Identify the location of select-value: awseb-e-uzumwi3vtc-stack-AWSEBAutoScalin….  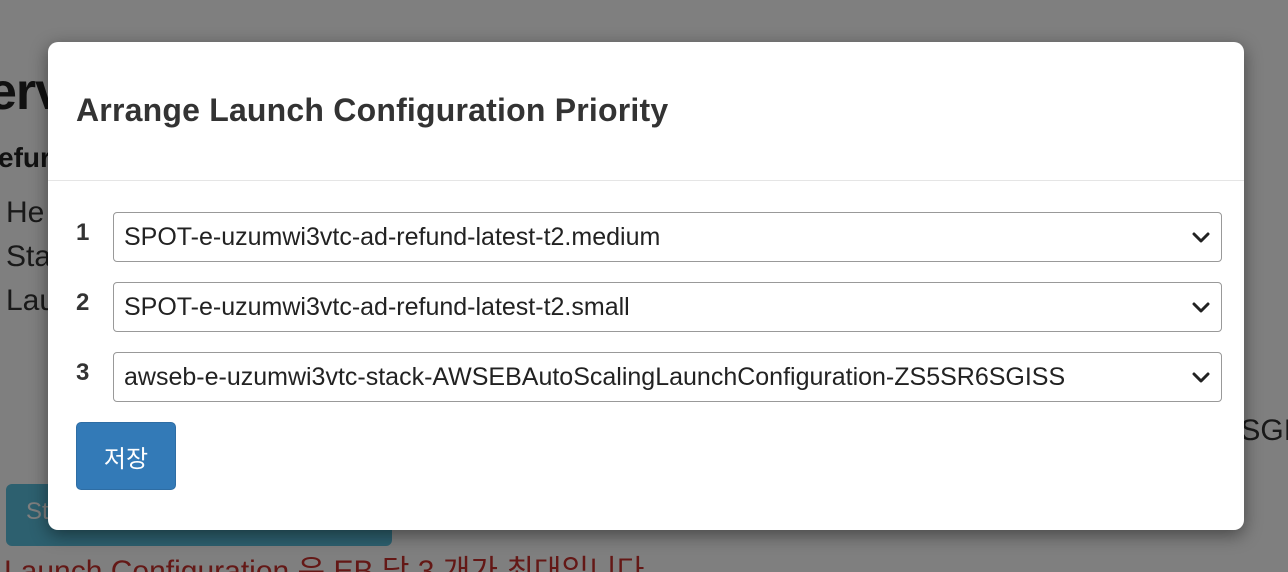
(595, 376).